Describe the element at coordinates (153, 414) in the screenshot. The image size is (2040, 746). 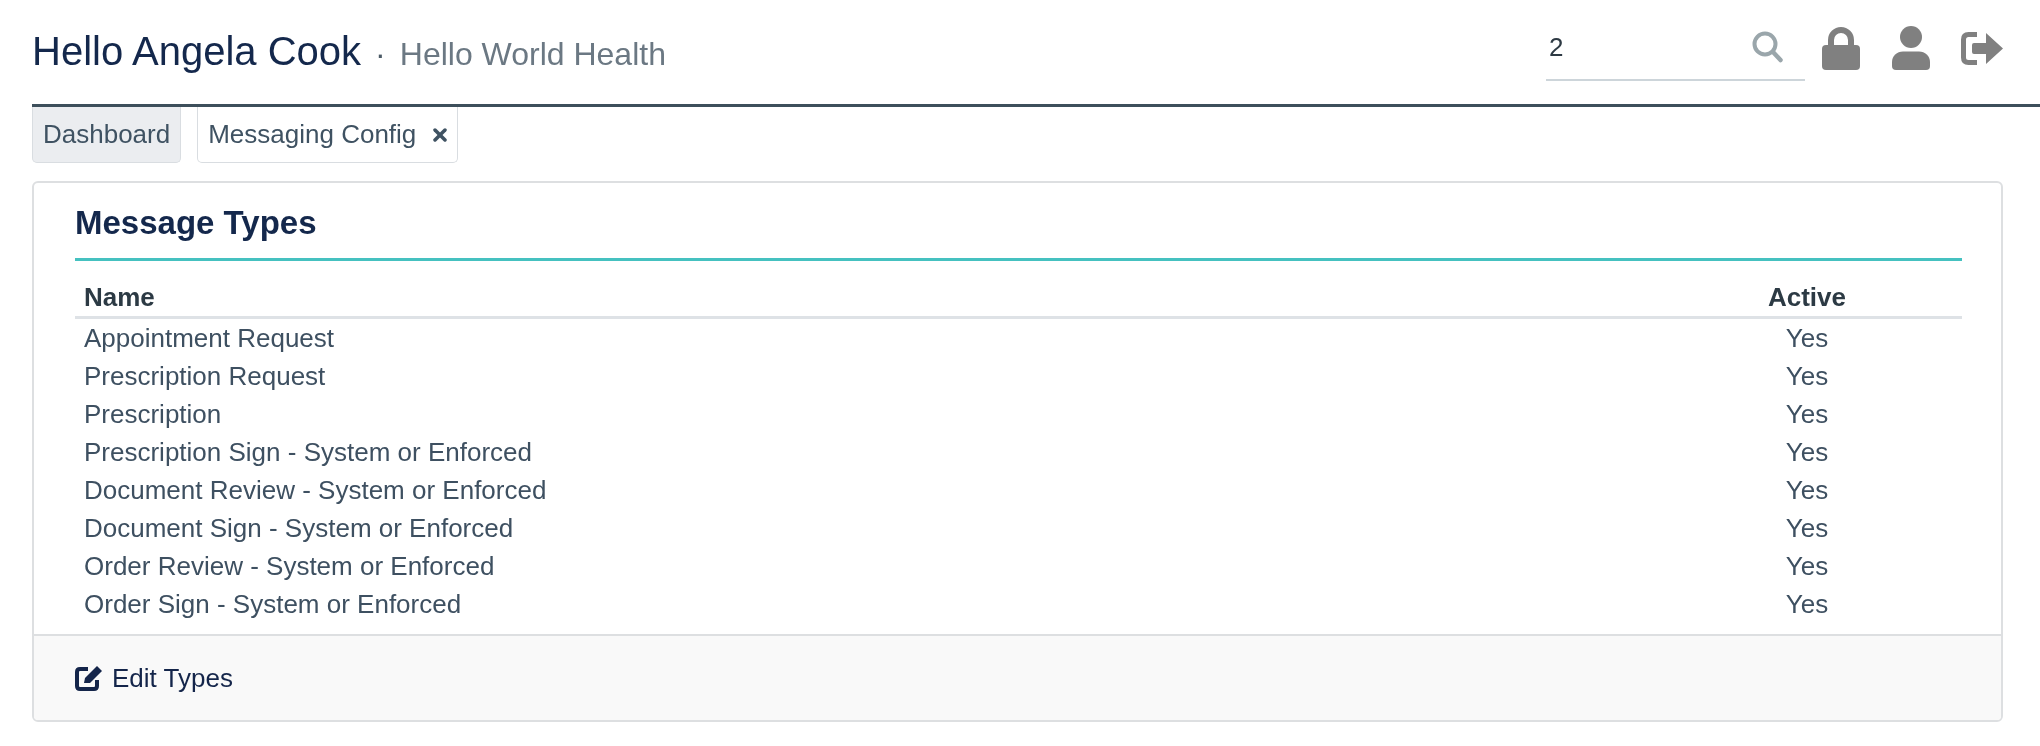
I see `table-cell-text: Prescription` at that location.